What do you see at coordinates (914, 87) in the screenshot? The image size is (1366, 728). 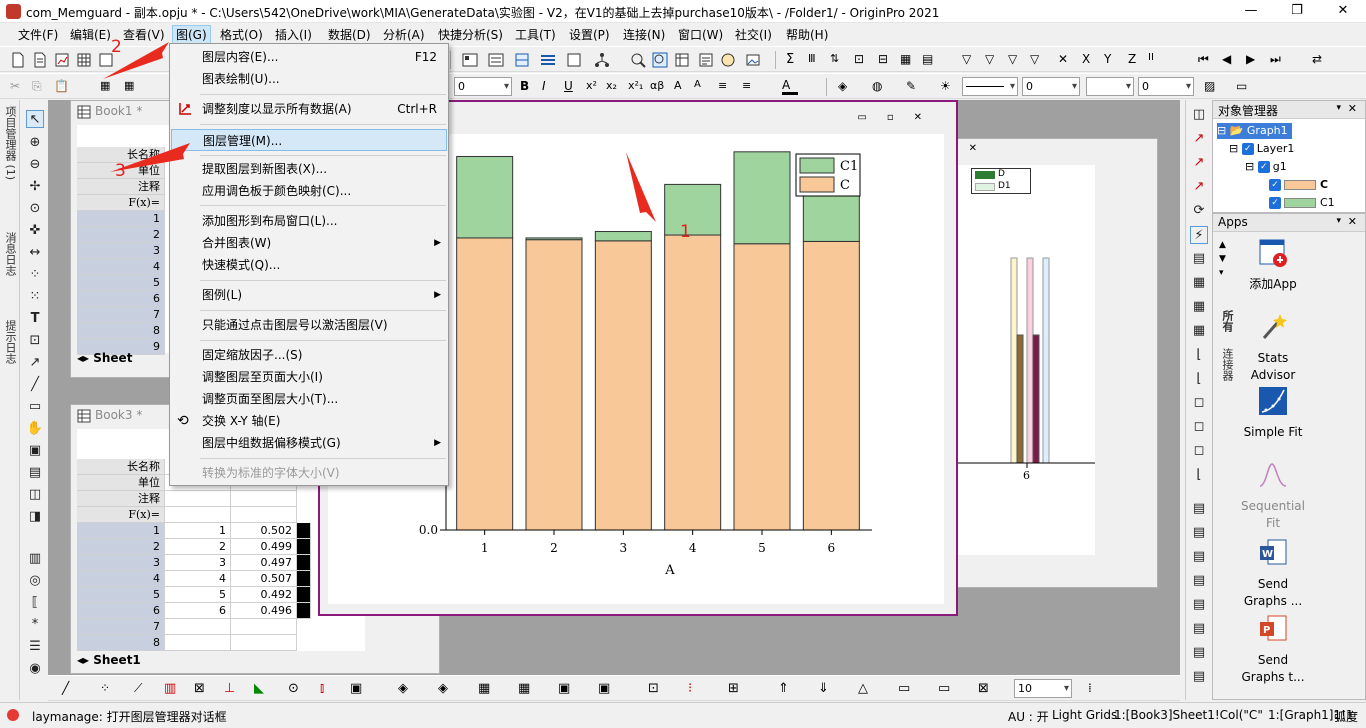 I see `line-color-icon: ✎` at bounding box center [914, 87].